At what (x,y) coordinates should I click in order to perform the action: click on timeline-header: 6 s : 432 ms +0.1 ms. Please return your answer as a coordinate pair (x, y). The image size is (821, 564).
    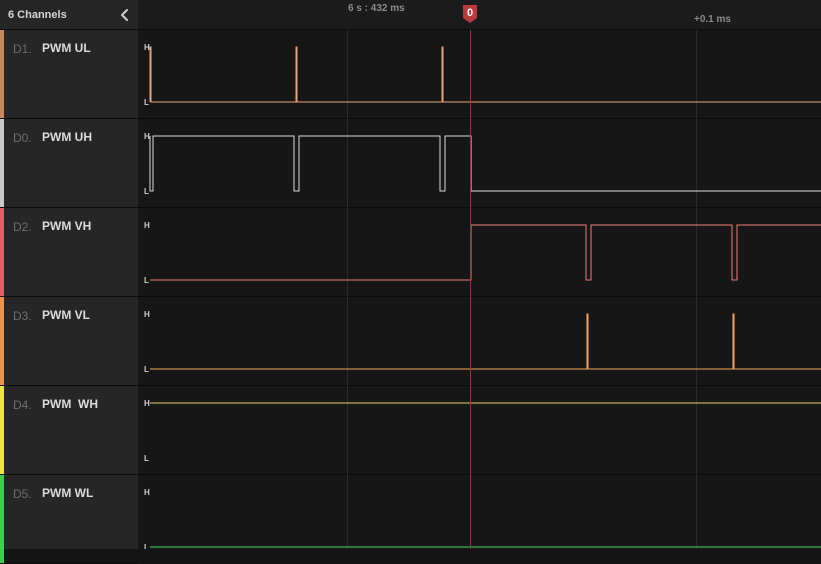
    Looking at the image, I should click on (479, 15).